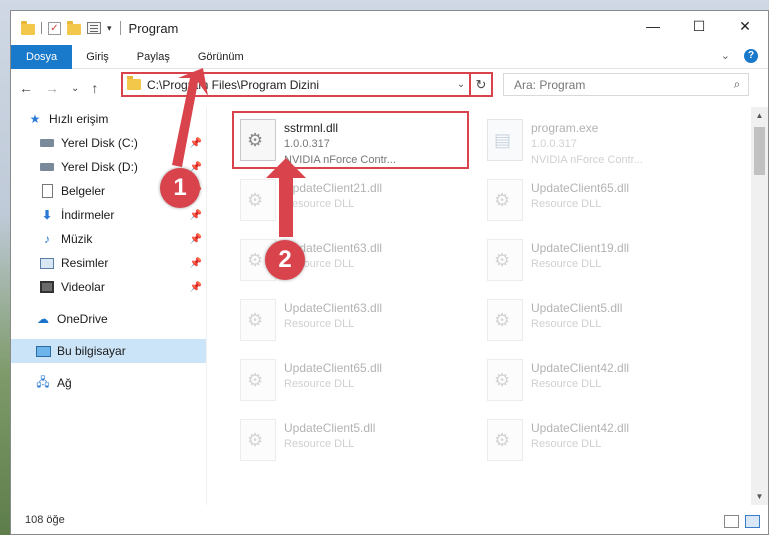  What do you see at coordinates (461, 84) in the screenshot?
I see `address-dropdown-icon: ⌄` at bounding box center [461, 84].